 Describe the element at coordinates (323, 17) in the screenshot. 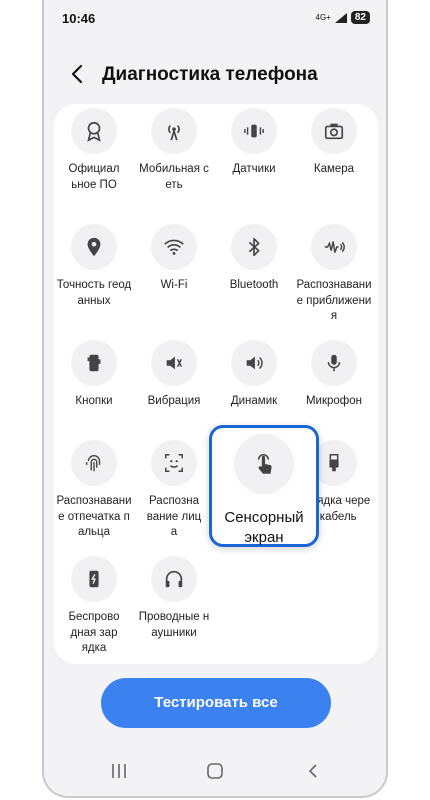

I see `network-indicator: 4G+` at that location.